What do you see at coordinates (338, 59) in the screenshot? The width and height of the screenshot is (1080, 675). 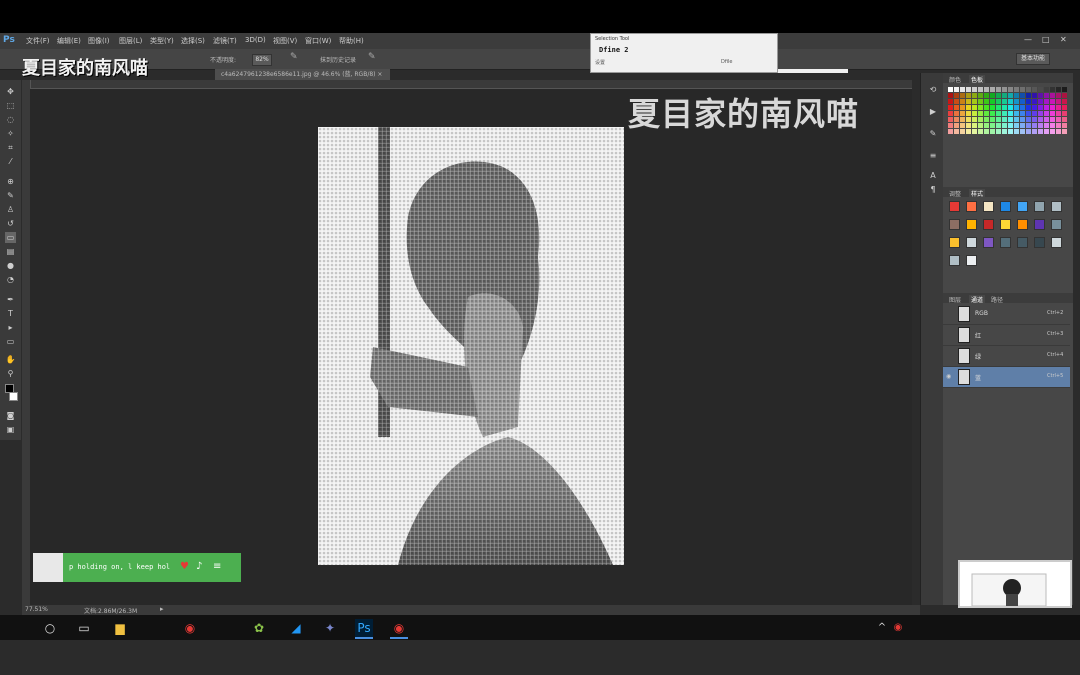 I see `erase-to-history-label: 抹到历史记录` at bounding box center [338, 59].